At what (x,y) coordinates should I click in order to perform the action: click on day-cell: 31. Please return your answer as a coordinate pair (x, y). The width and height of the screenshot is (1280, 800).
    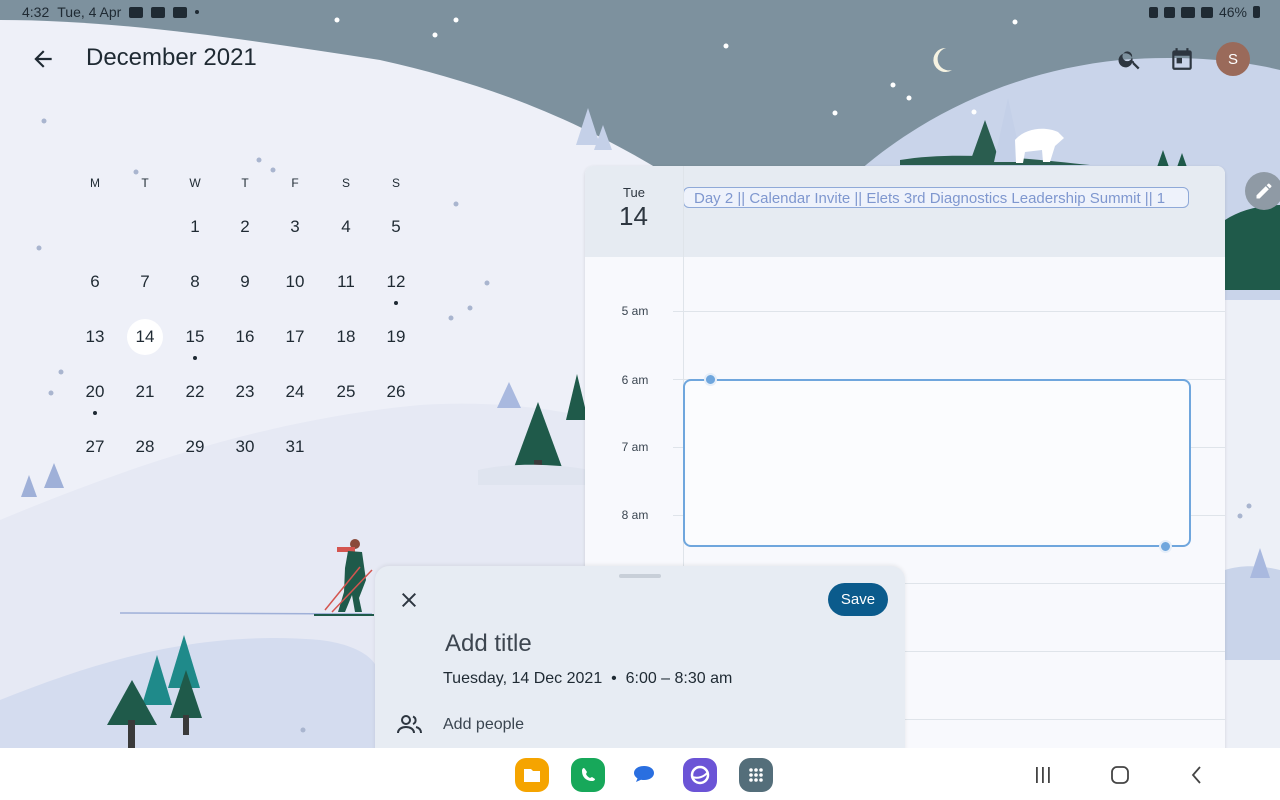
    Looking at the image, I should click on (295, 447).